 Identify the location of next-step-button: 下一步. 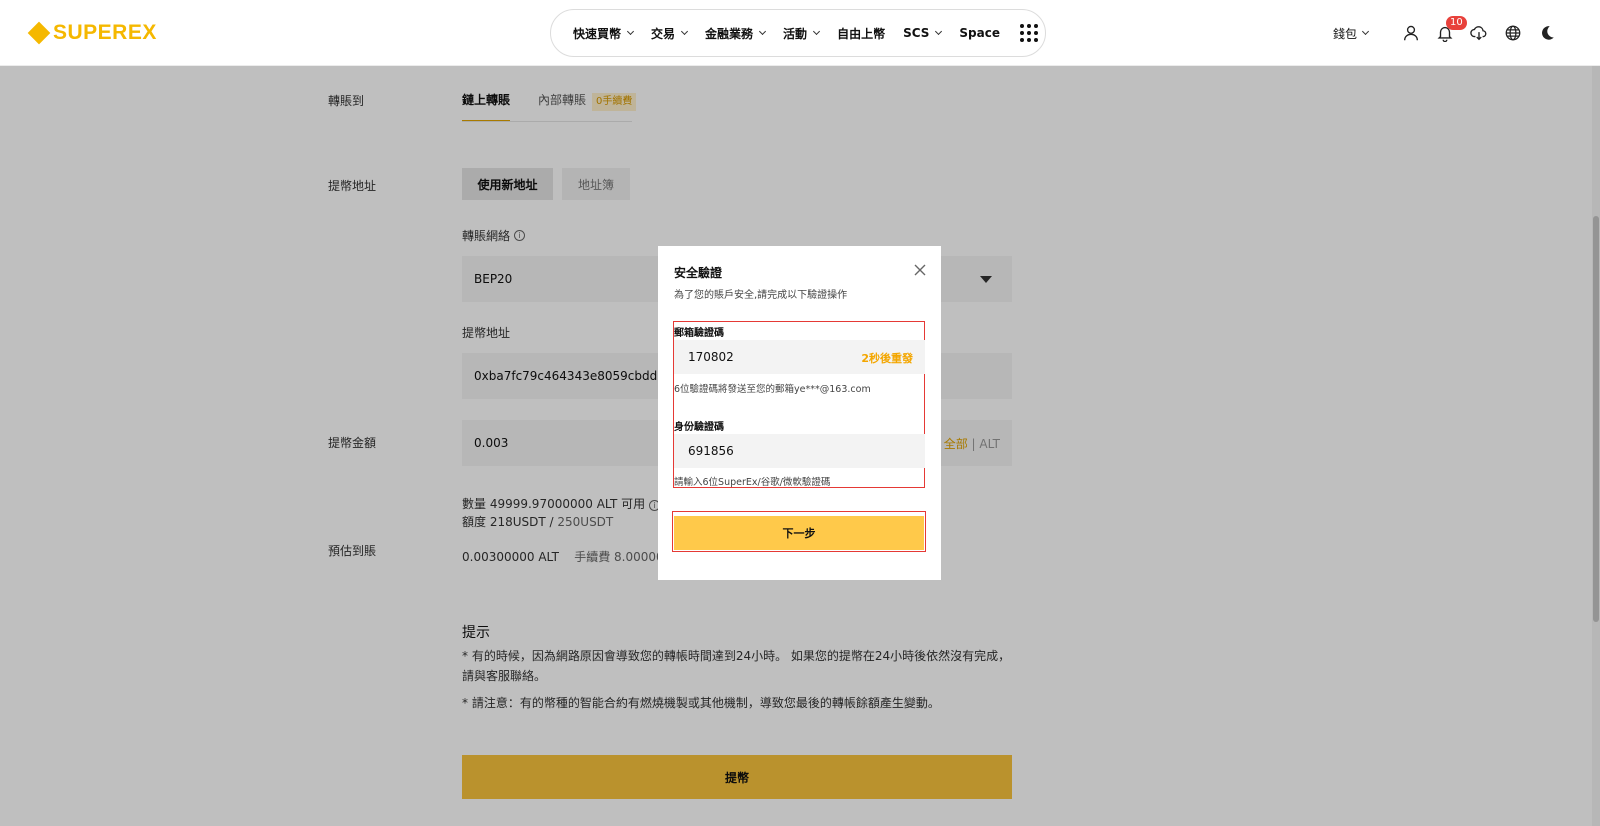
(799, 533).